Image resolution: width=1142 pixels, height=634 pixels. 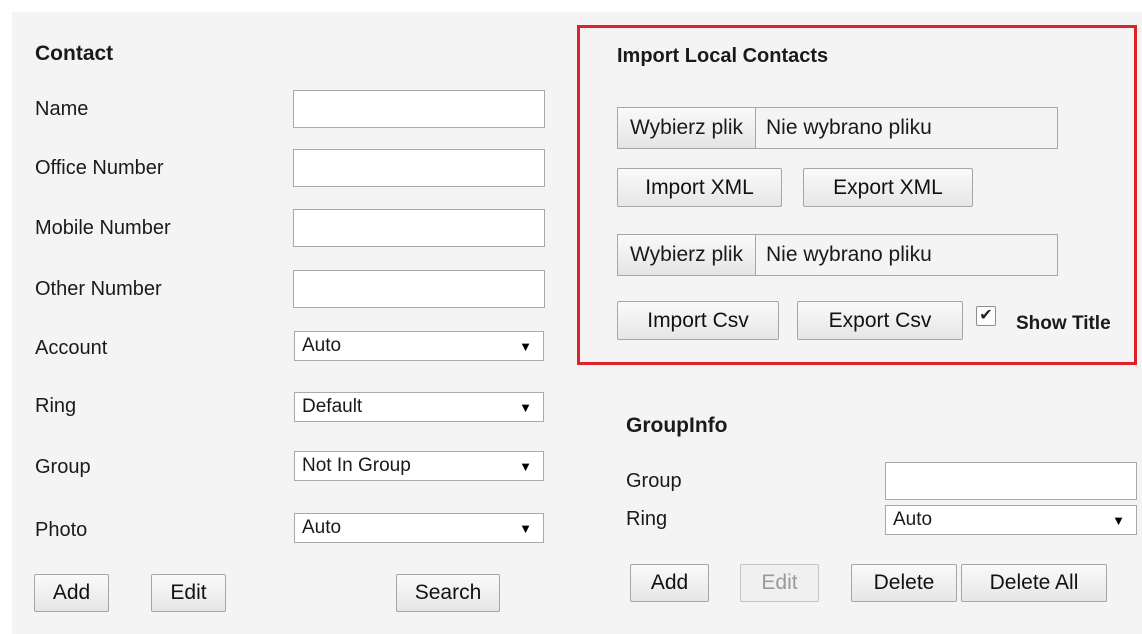 I want to click on csv-file-picker: Wybierz plik Nie wybrano pliku, so click(x=837, y=255).